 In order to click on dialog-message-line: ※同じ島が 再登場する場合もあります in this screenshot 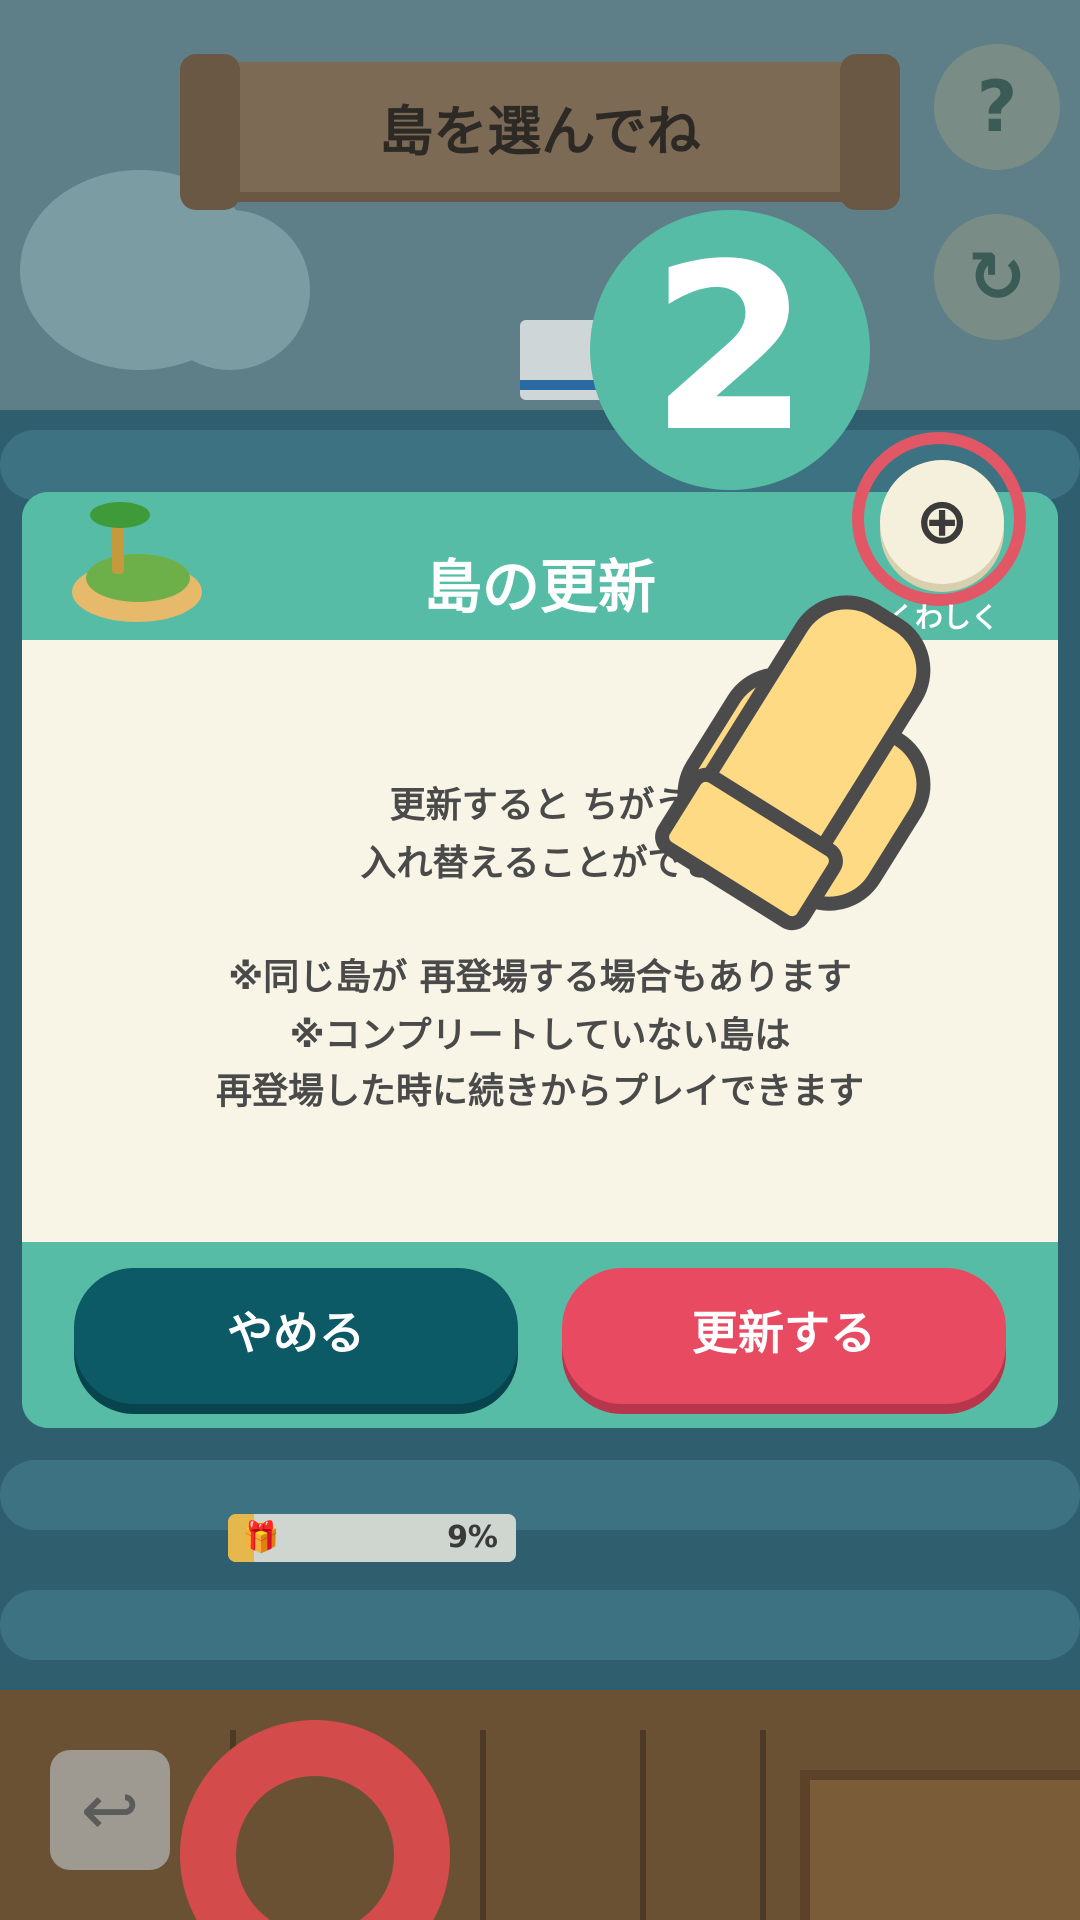, I will do `click(540, 977)`.